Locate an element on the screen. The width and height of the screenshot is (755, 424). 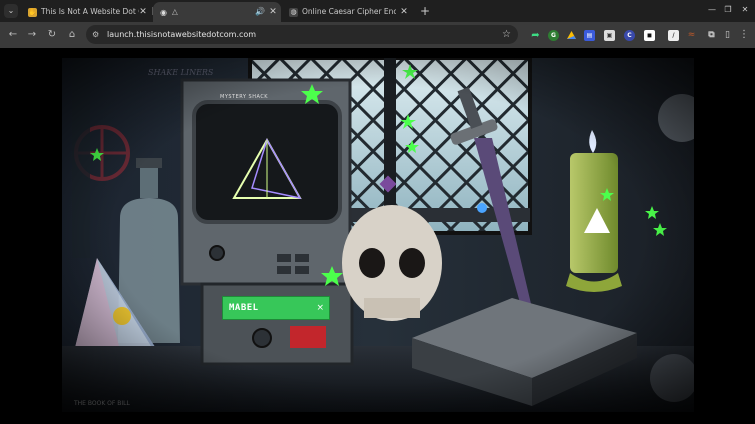
scene-caption: THE BOOK OF BILL is located at coordinates (102, 403).